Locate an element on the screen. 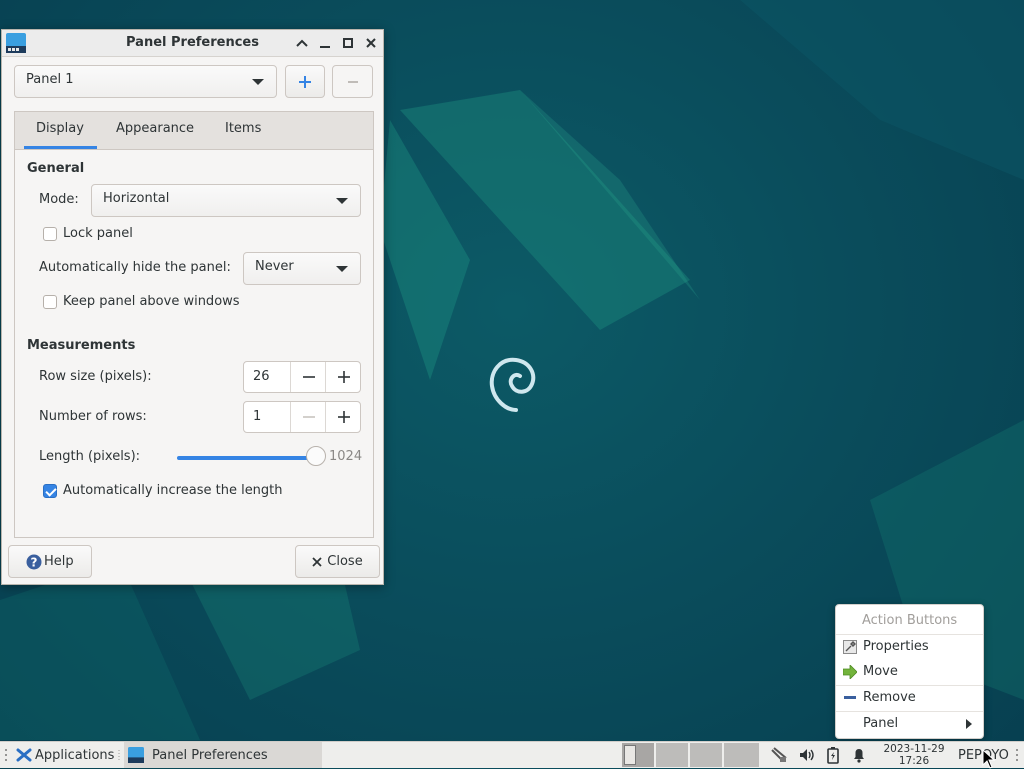 Image resolution: width=1024 pixels, height=769 pixels. close-window-button is located at coordinates (371, 43).